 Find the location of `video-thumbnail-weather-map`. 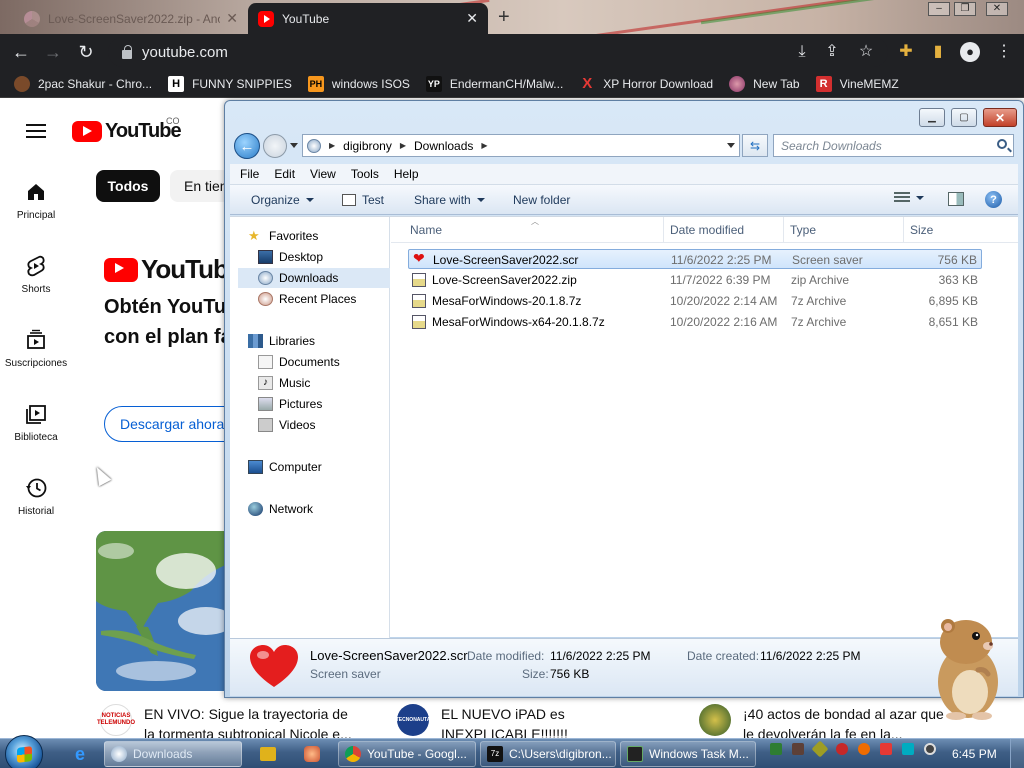

video-thumbnail-weather-map is located at coordinates (166, 611).